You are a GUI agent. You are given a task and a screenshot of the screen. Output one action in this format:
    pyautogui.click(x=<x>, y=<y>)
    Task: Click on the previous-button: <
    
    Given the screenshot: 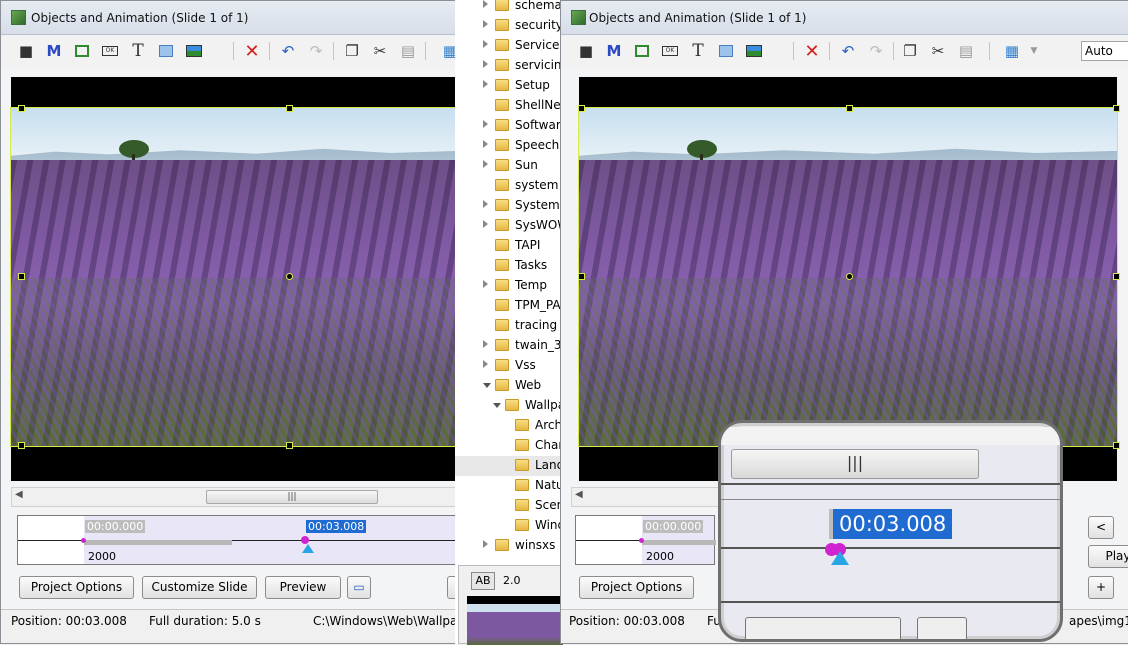 What is the action you would take?
    pyautogui.click(x=1101, y=527)
    